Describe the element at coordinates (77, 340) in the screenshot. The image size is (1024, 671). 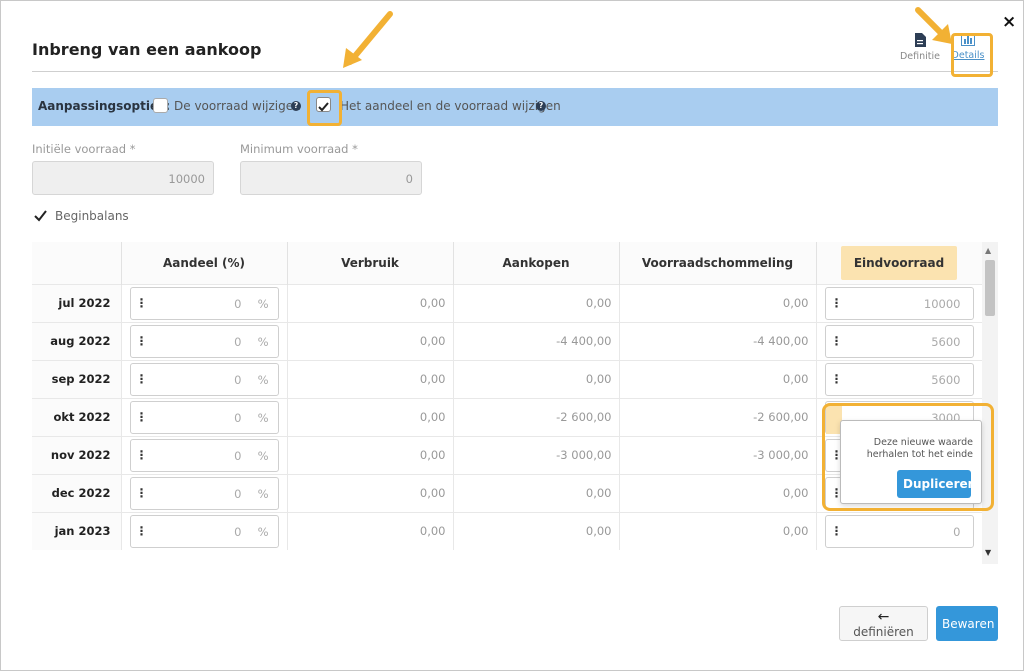
I see `row-month: aug 2022` at that location.